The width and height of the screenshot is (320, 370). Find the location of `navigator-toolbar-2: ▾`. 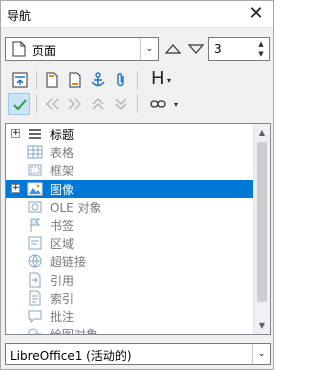

navigator-toolbar-2: ▾ is located at coordinates (137, 104).